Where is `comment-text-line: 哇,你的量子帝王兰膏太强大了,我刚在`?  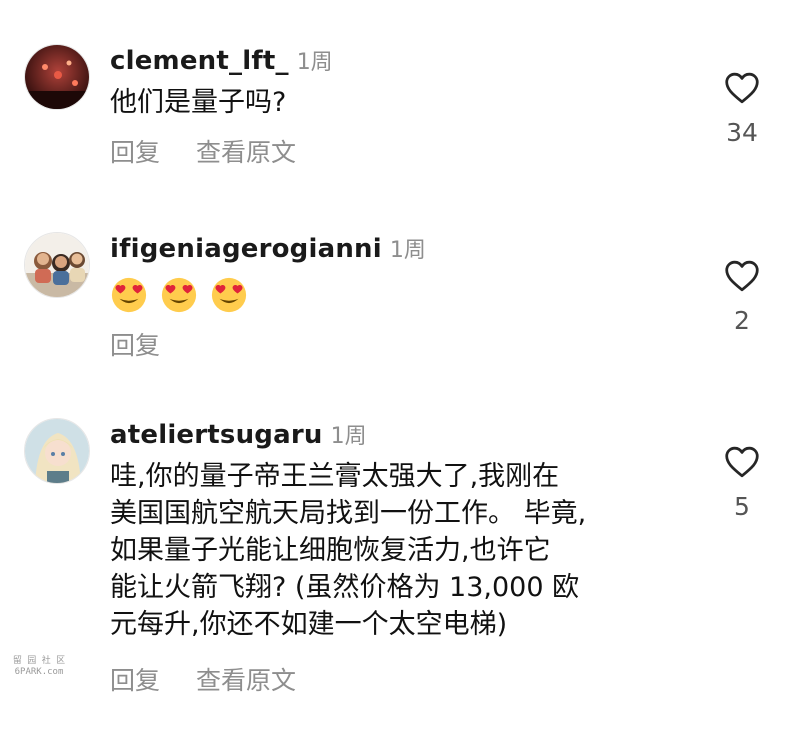 comment-text-line: 哇,你的量子帝王兰膏太强大了,我刚在 is located at coordinates (335, 476).